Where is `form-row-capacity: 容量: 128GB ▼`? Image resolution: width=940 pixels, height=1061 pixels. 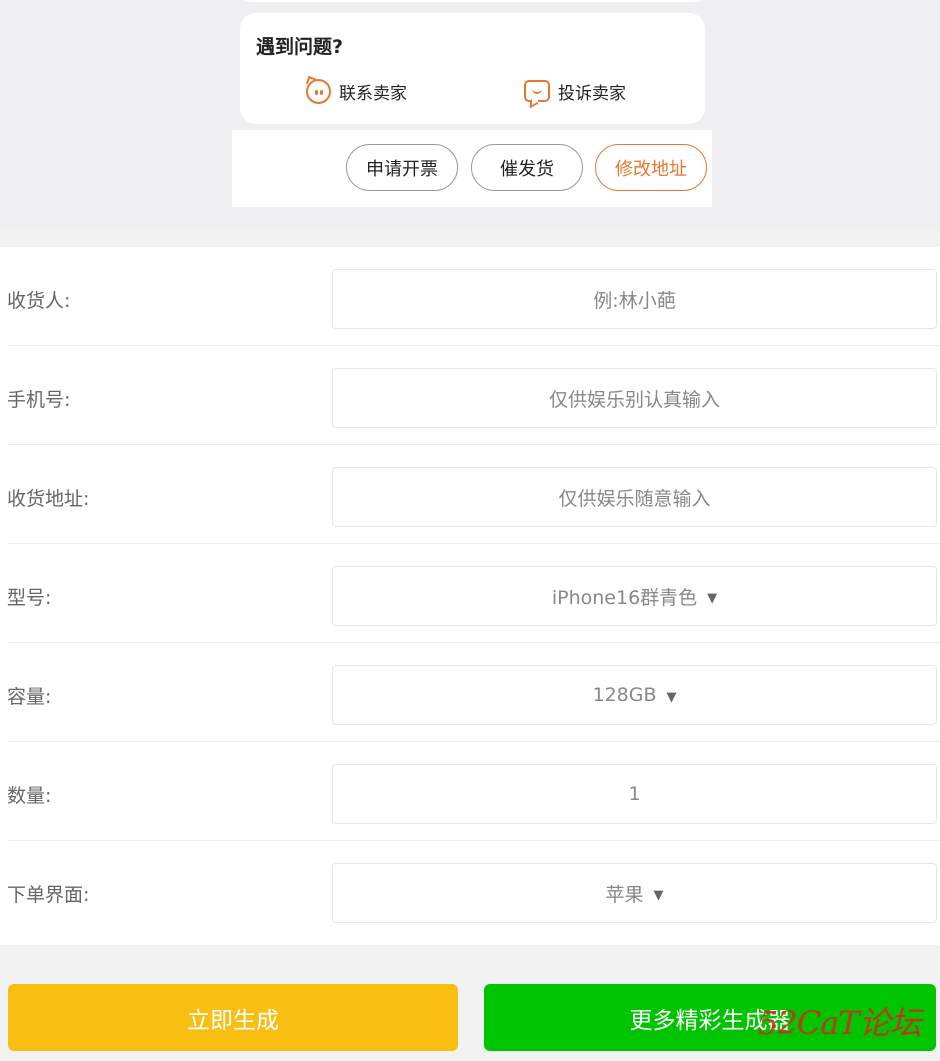 form-row-capacity: 容量: 128GB ▼ is located at coordinates (473, 692).